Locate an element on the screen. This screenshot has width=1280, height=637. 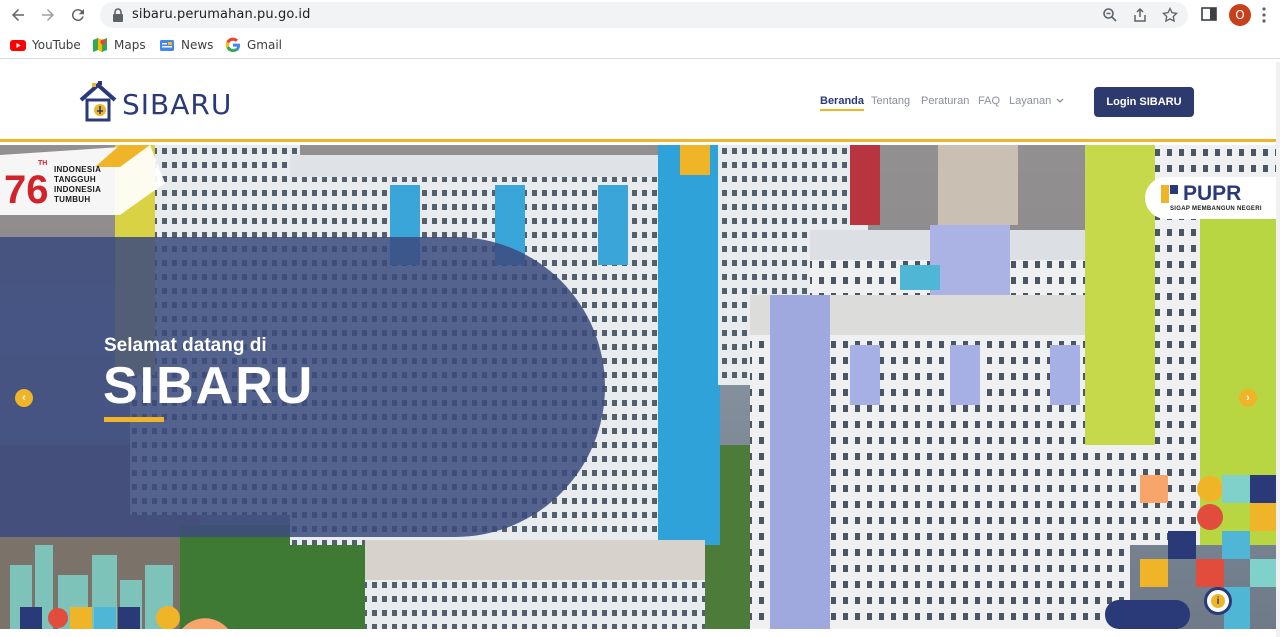
carousel-prev-button: ‹ is located at coordinates (24, 398).